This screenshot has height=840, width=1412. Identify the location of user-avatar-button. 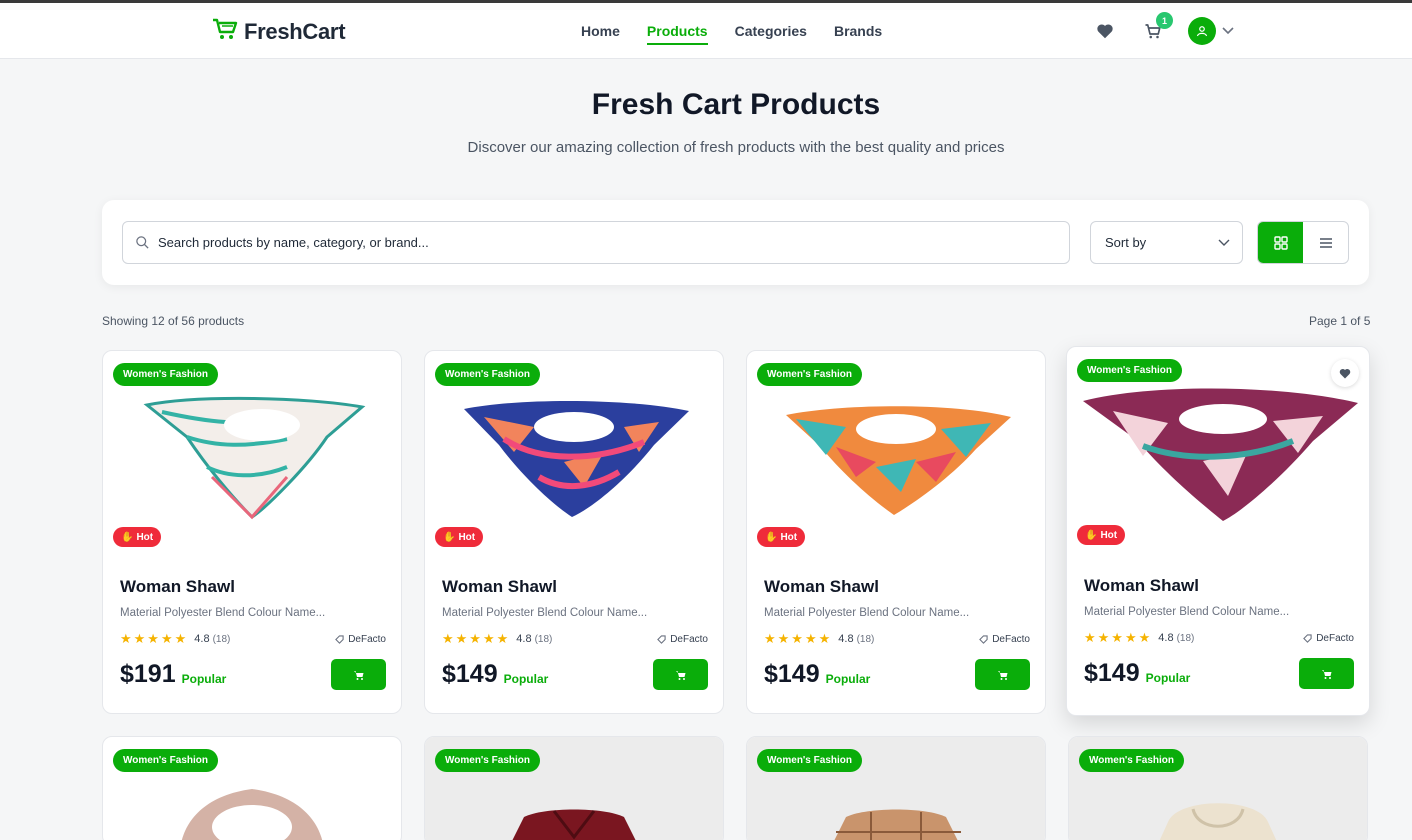
(1202, 31).